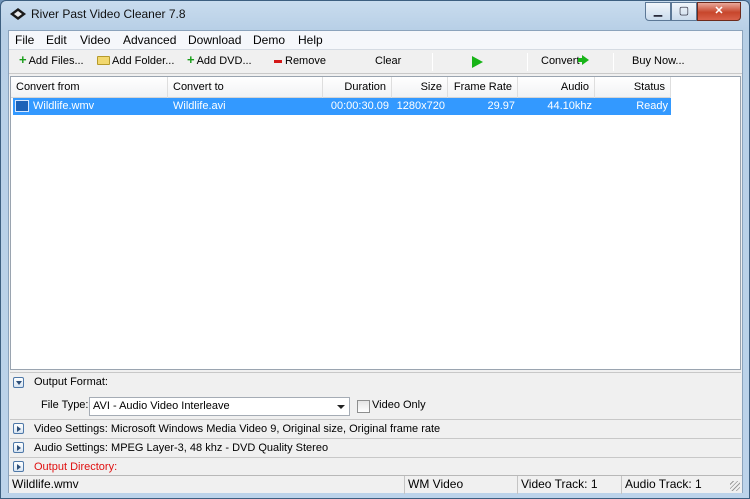 The image size is (750, 499). What do you see at coordinates (278, 61) in the screenshot?
I see `minus-icon` at bounding box center [278, 61].